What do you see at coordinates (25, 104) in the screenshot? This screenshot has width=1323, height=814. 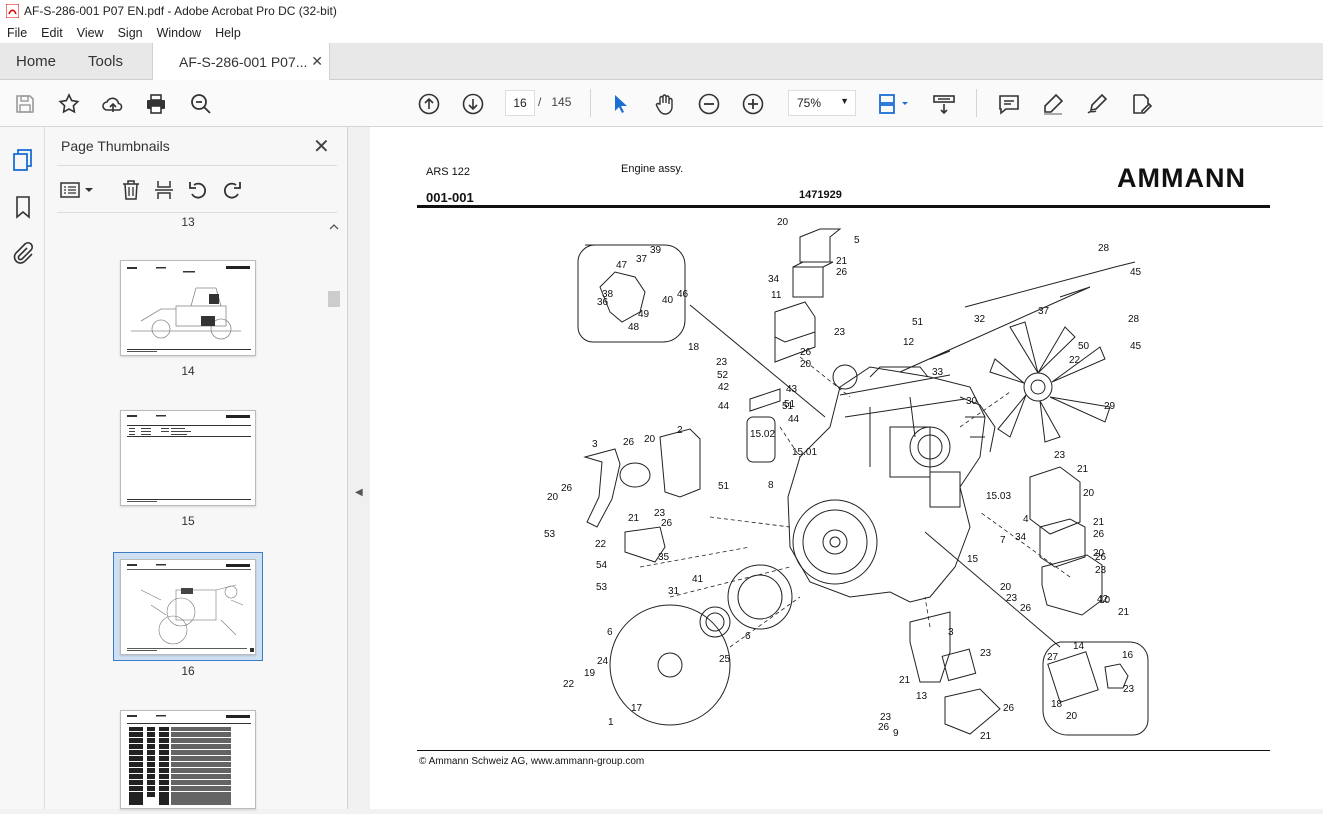 I see `save-icon` at bounding box center [25, 104].